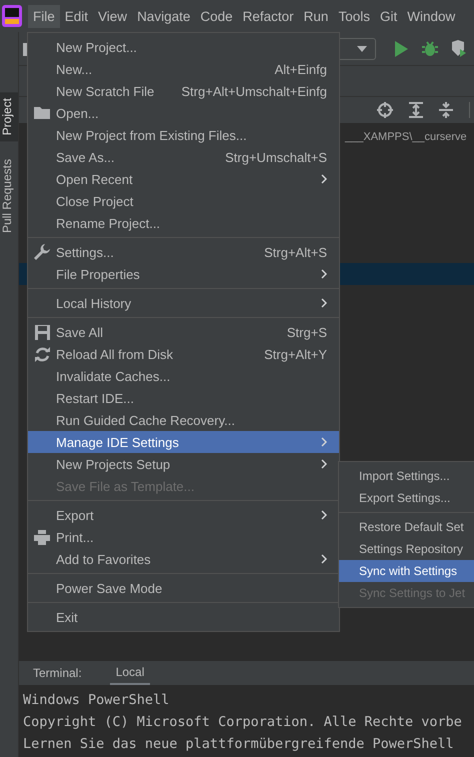 This screenshot has width=474, height=757. What do you see at coordinates (268, 16) in the screenshot?
I see `menu-bar-item: Refactor` at bounding box center [268, 16].